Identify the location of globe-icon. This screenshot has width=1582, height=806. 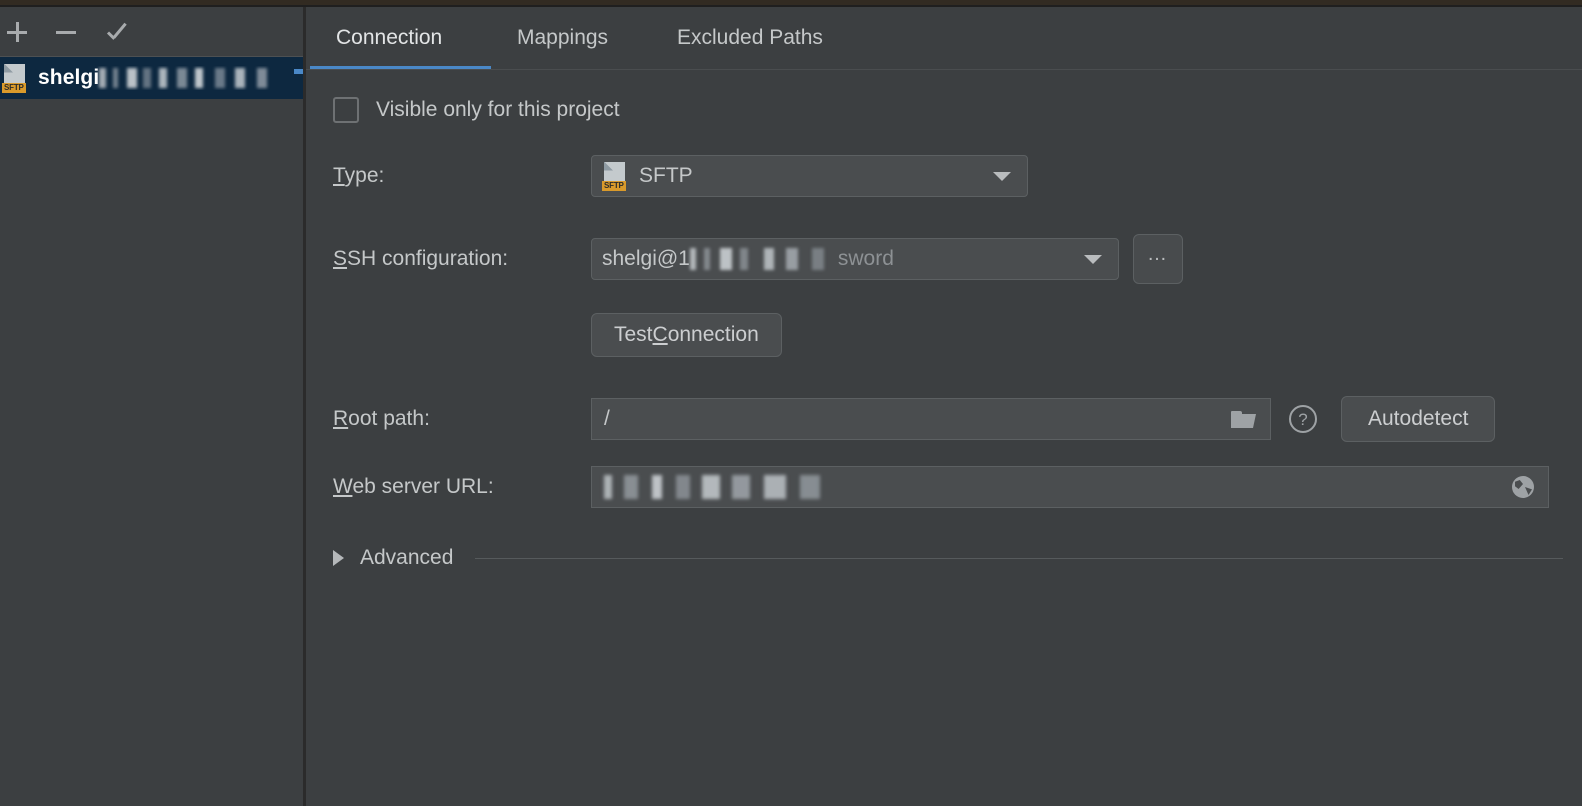
(1523, 487).